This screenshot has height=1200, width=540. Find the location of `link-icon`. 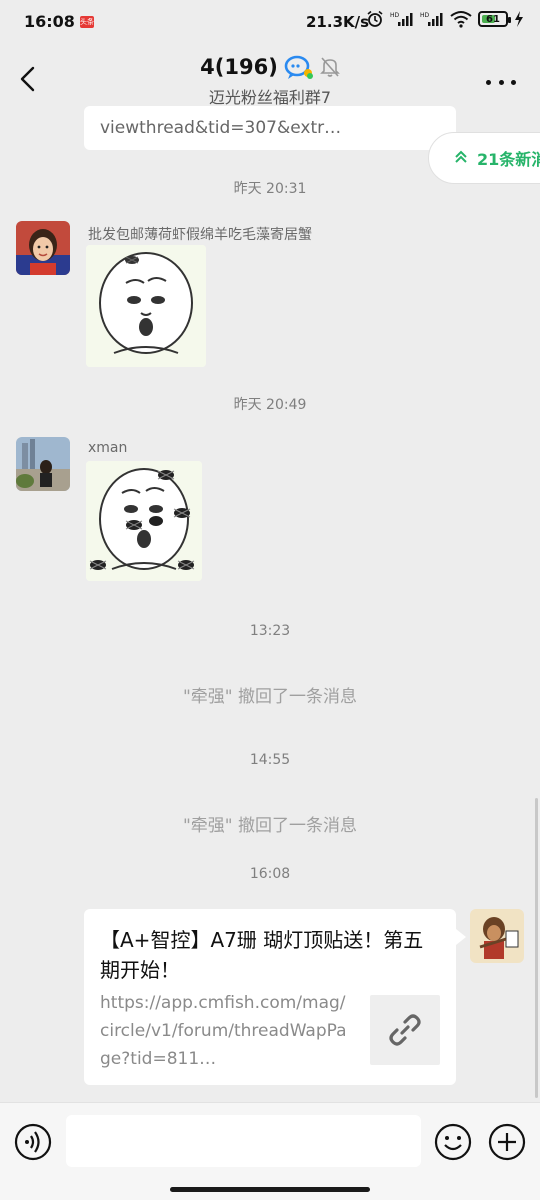

link-icon is located at coordinates (405, 1030).